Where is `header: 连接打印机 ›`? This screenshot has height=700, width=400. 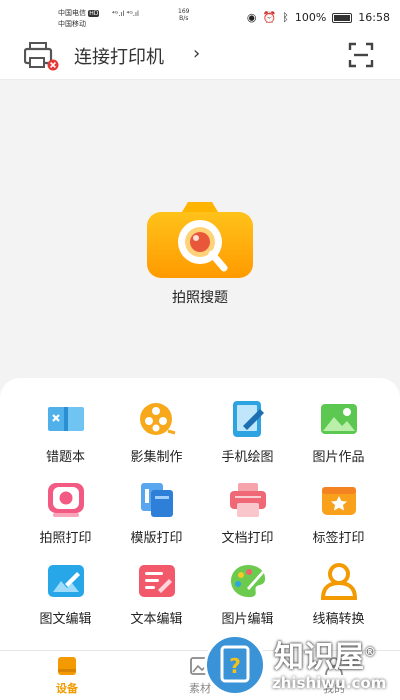 header: 连接打印机 › is located at coordinates (200, 57).